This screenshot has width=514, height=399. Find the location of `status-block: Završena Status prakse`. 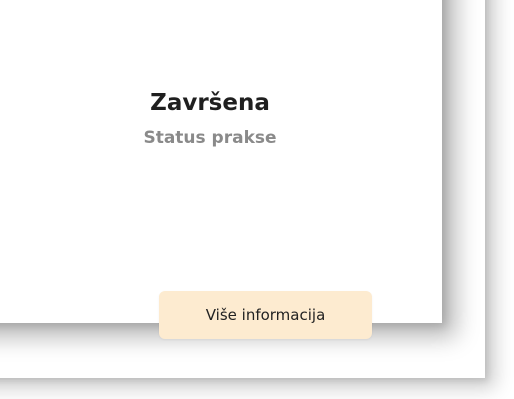

status-block: Završena Status prakse is located at coordinates (210, 119).